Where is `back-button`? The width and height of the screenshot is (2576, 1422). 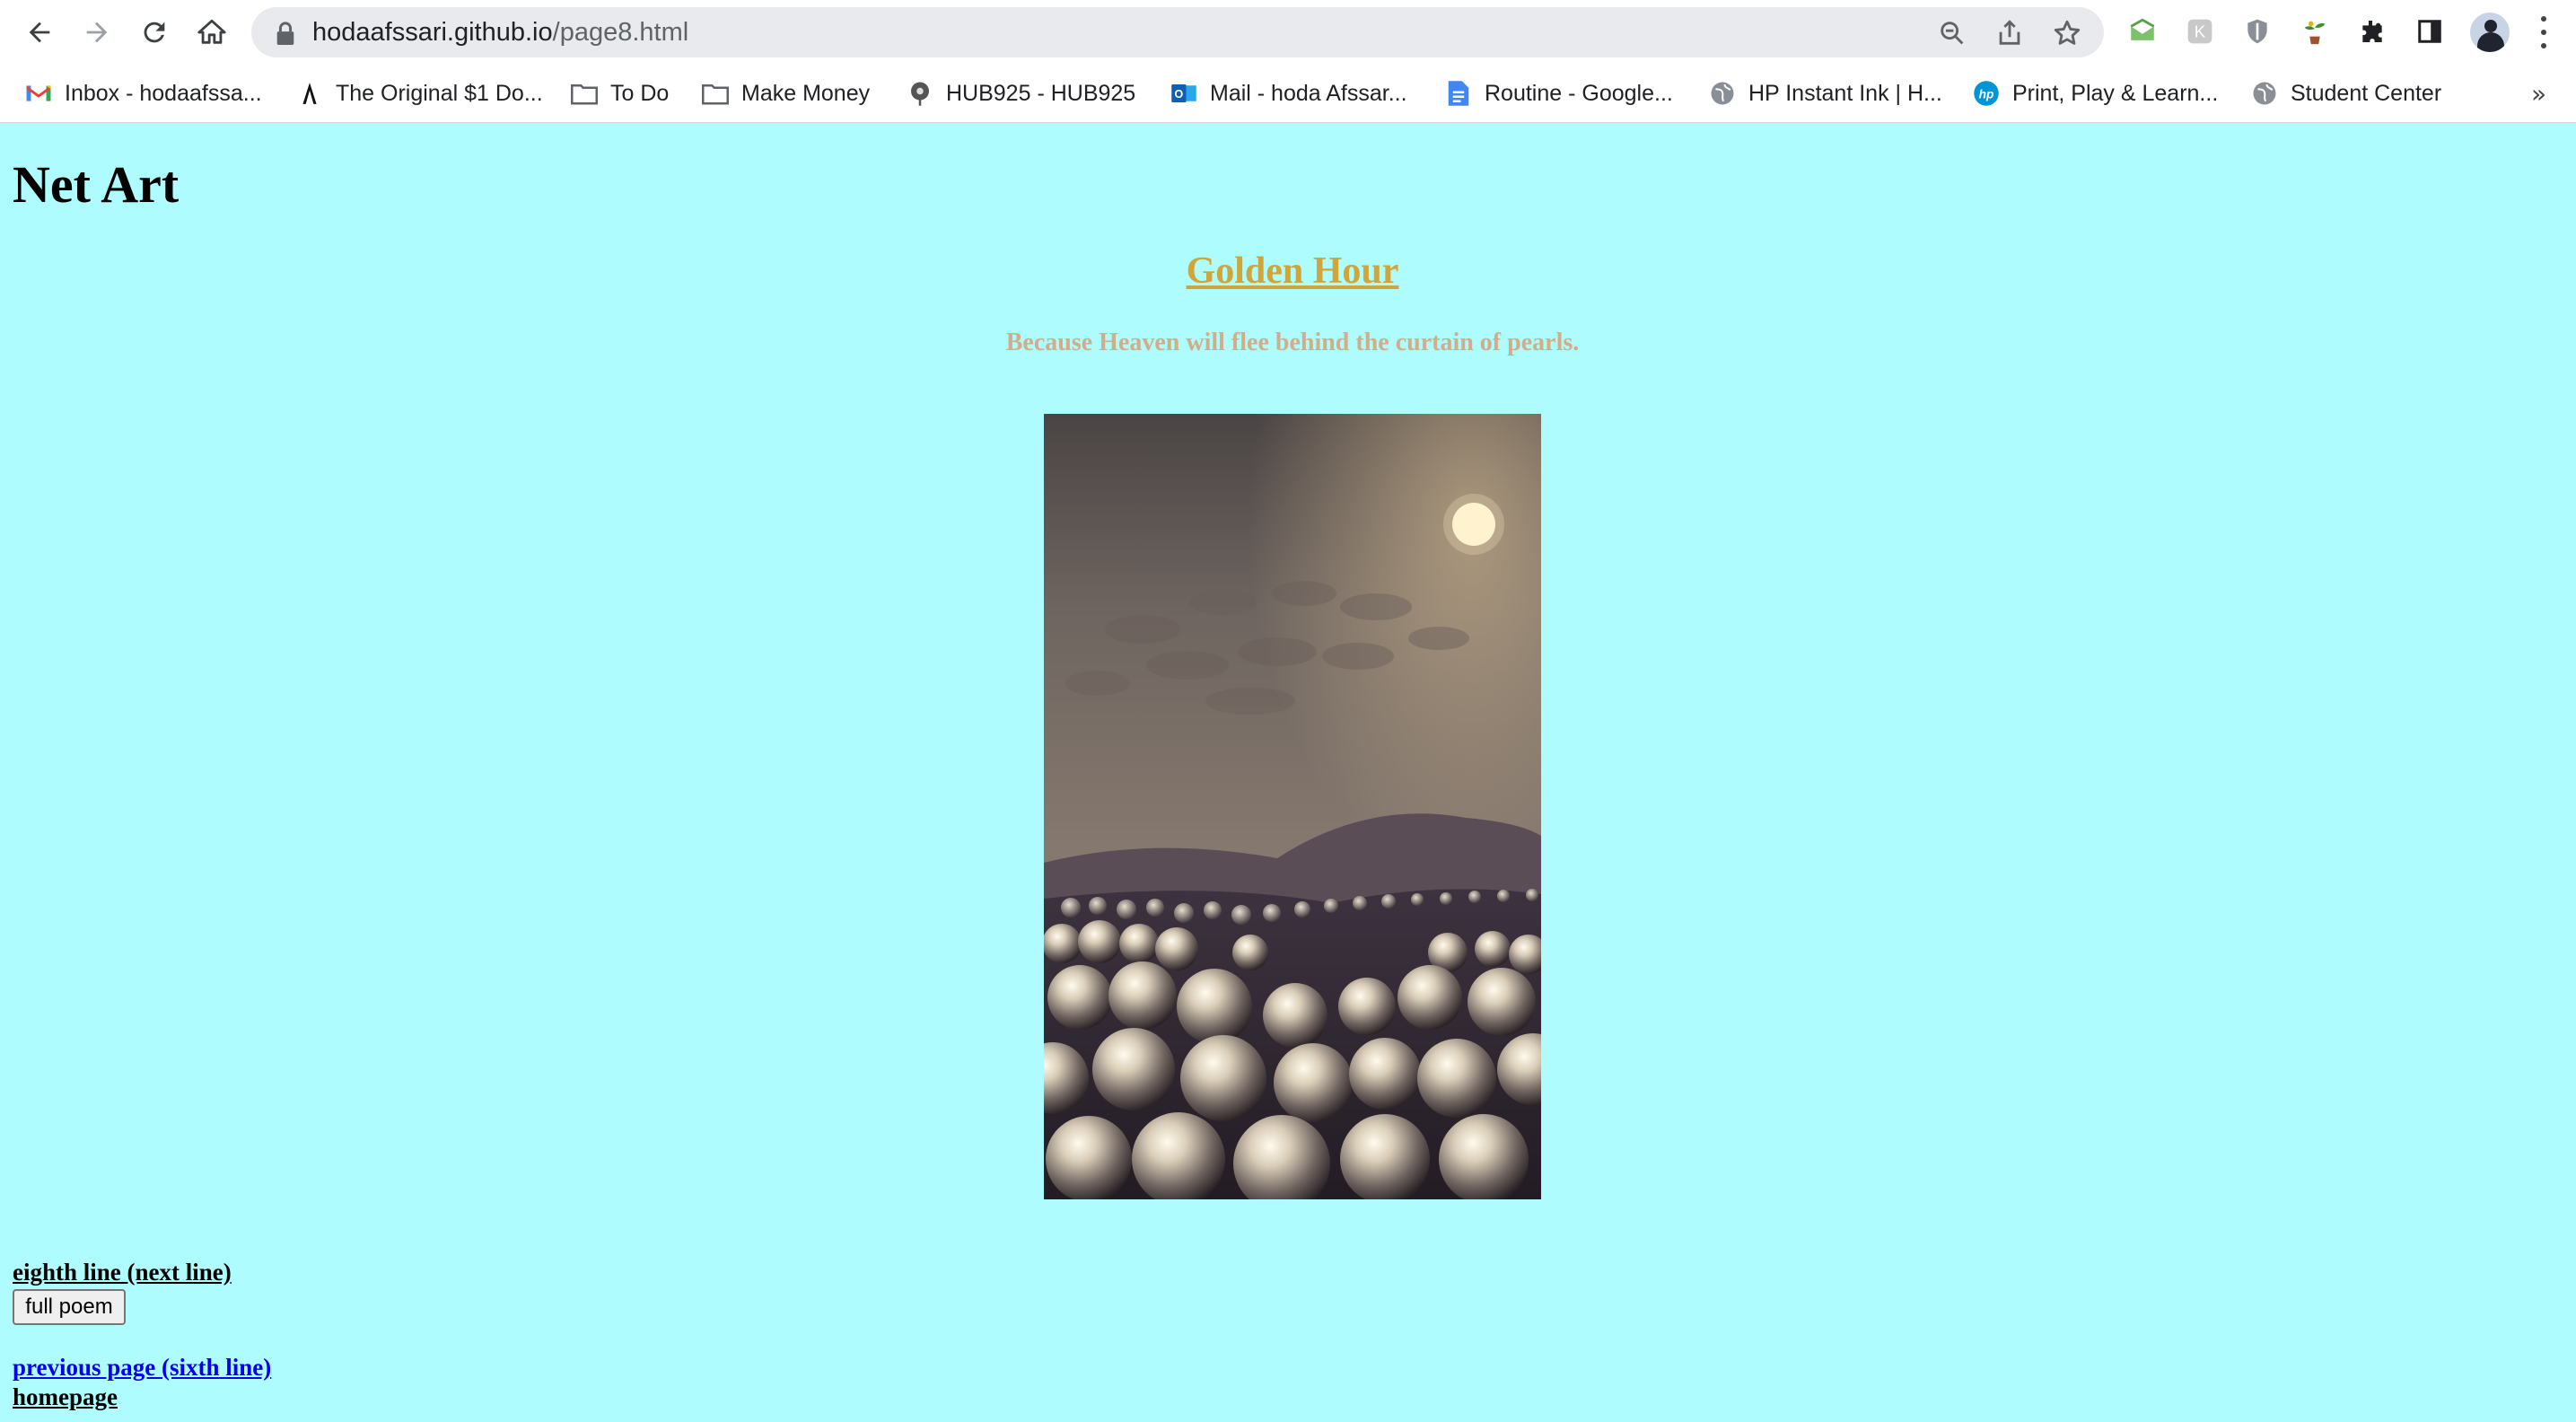 back-button is located at coordinates (39, 32).